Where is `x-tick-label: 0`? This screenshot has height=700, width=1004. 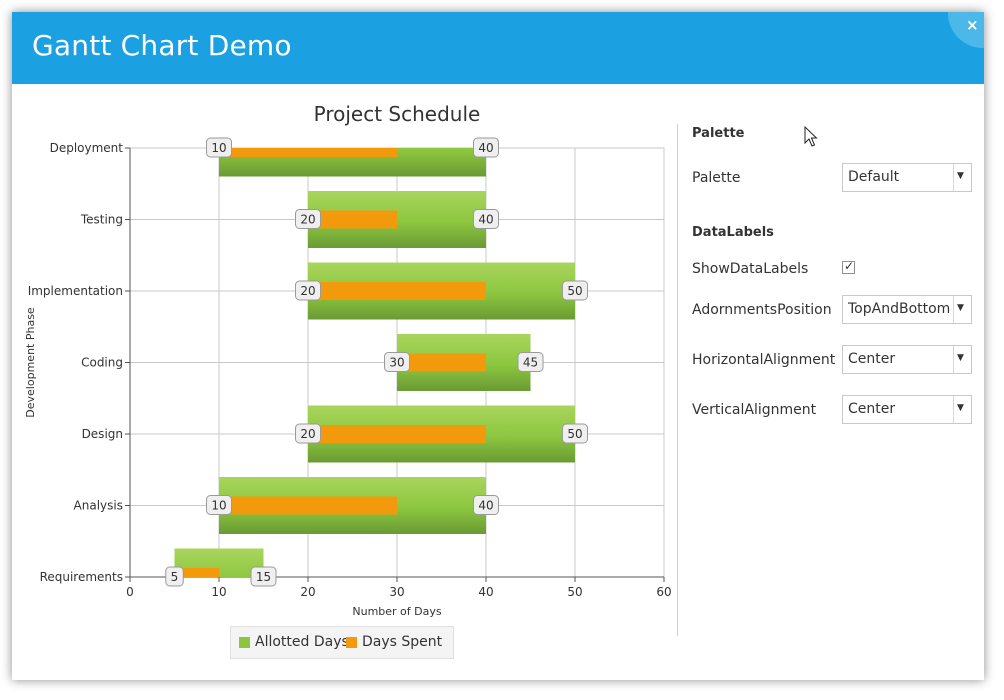 x-tick-label: 0 is located at coordinates (130, 592).